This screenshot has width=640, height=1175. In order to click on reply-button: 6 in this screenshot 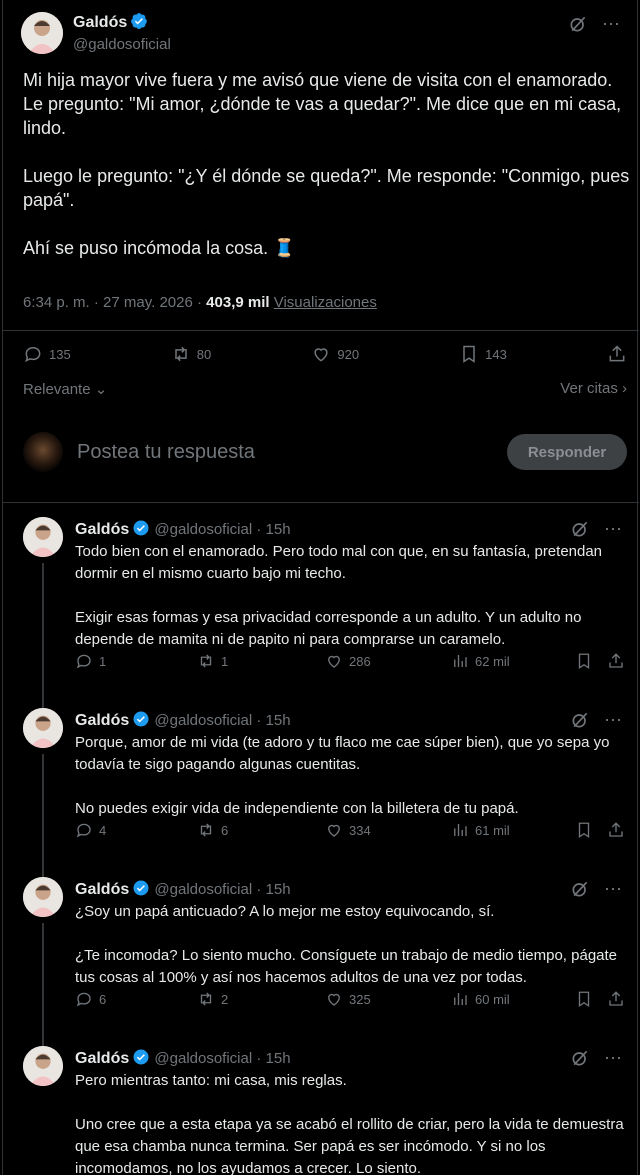, I will do `click(90, 999)`.